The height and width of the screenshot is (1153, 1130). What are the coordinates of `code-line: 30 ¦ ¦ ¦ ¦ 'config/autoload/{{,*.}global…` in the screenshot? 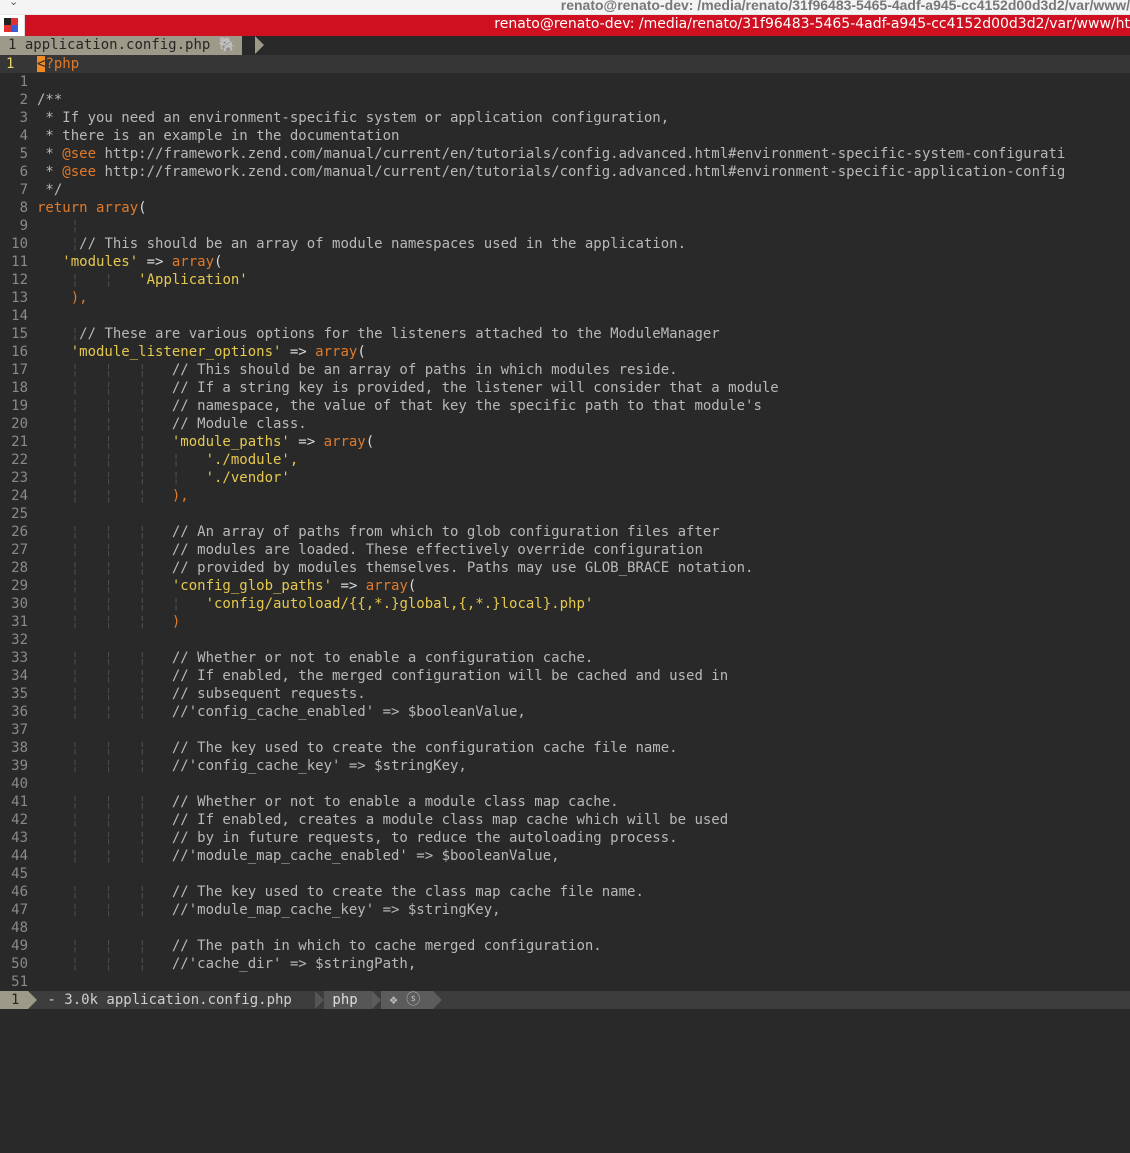 It's located at (565, 604).